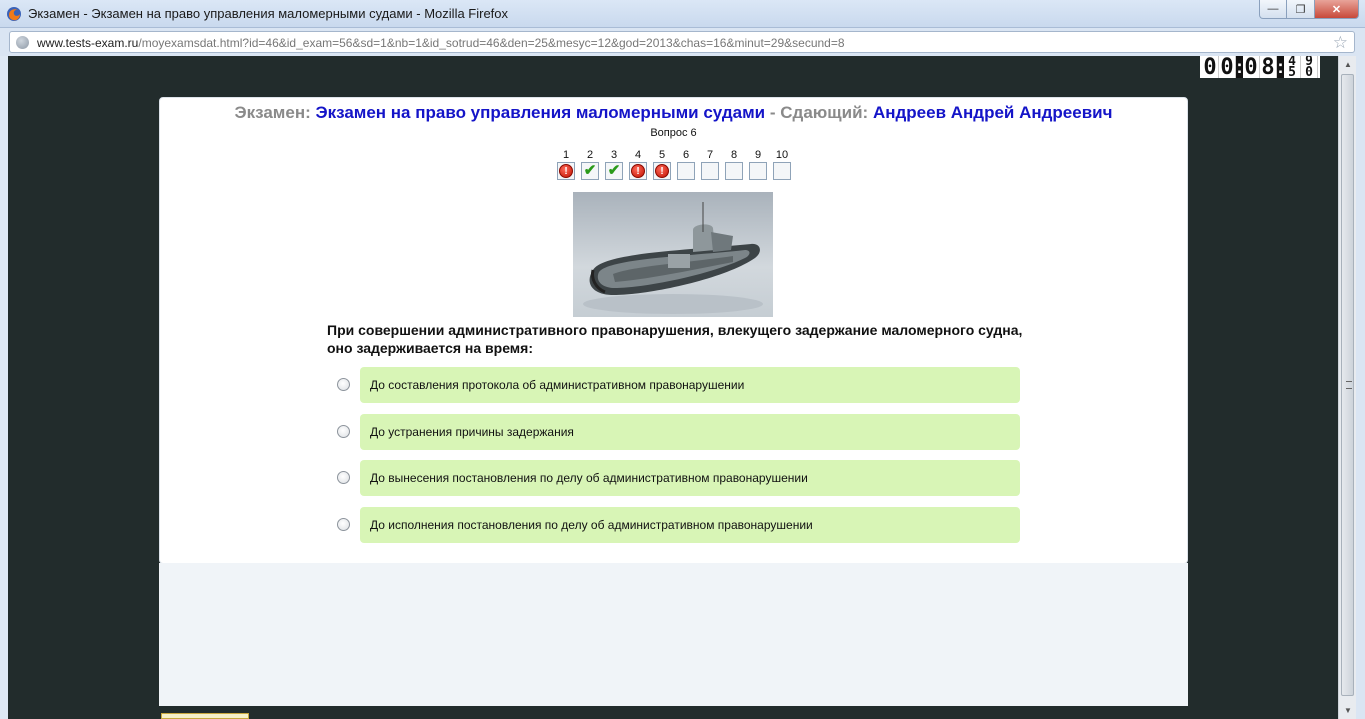 This screenshot has height=719, width=1365. I want to click on answer-text: До устранения причины задержания, so click(690, 431).